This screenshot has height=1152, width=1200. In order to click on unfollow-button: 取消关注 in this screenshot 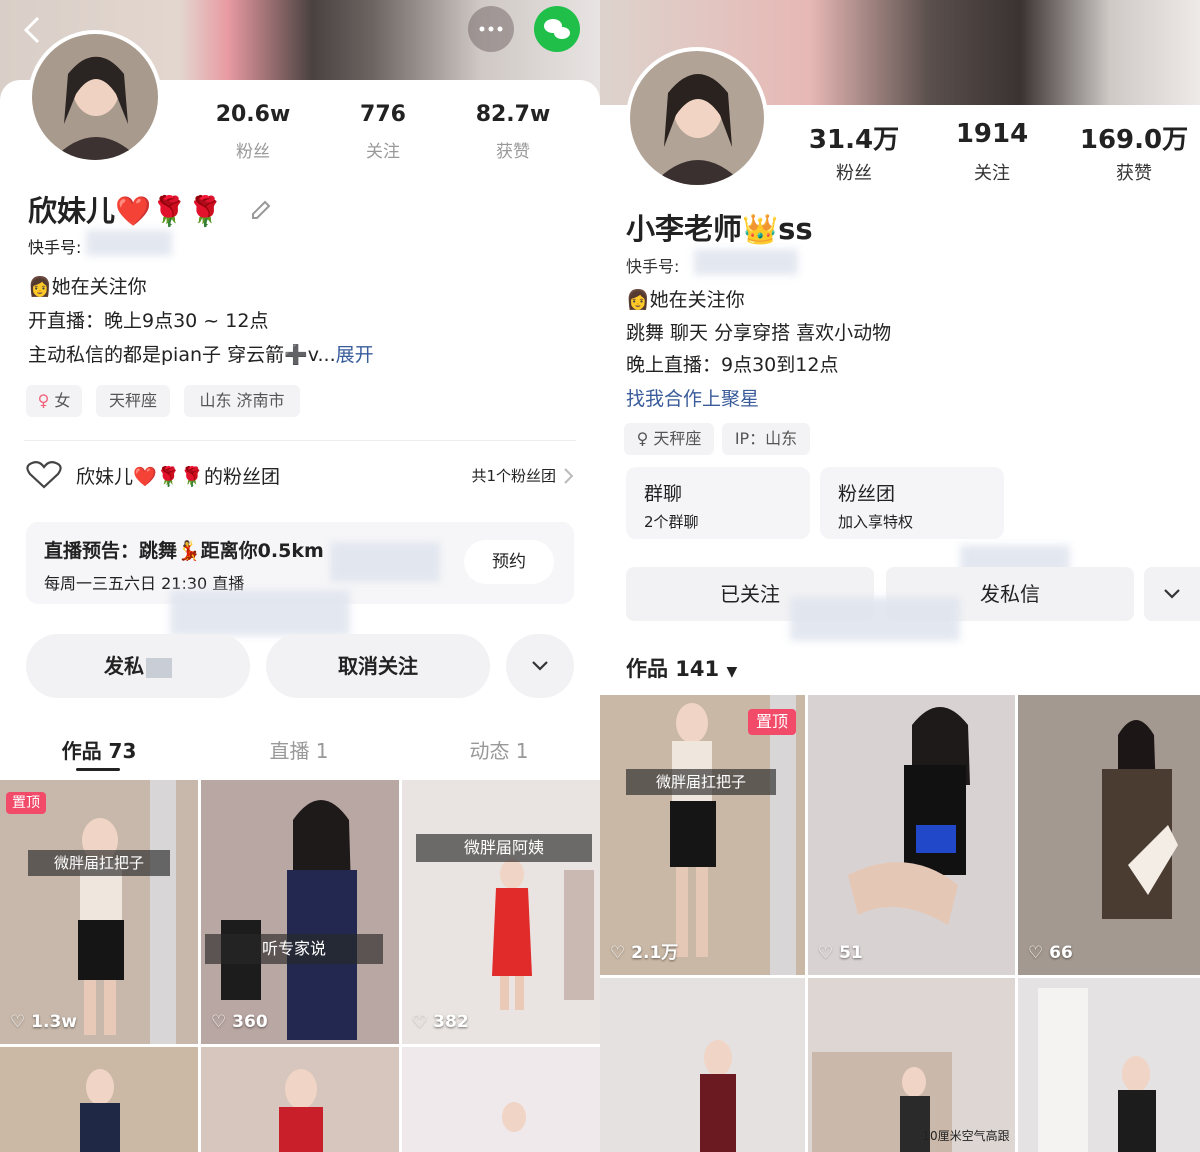, I will do `click(378, 666)`.